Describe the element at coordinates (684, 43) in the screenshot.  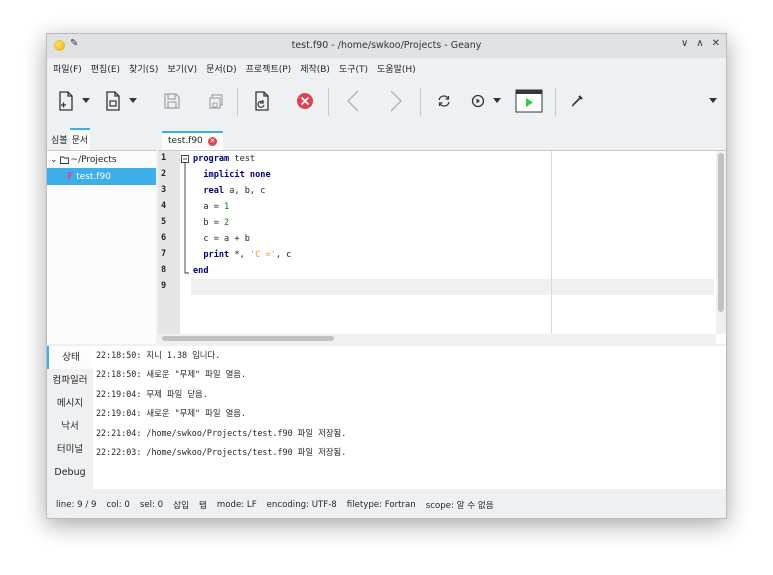
I see `minimize-icon: ∨` at that location.